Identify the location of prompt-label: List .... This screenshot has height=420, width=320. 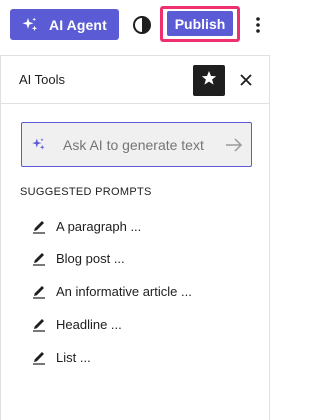
(73, 357).